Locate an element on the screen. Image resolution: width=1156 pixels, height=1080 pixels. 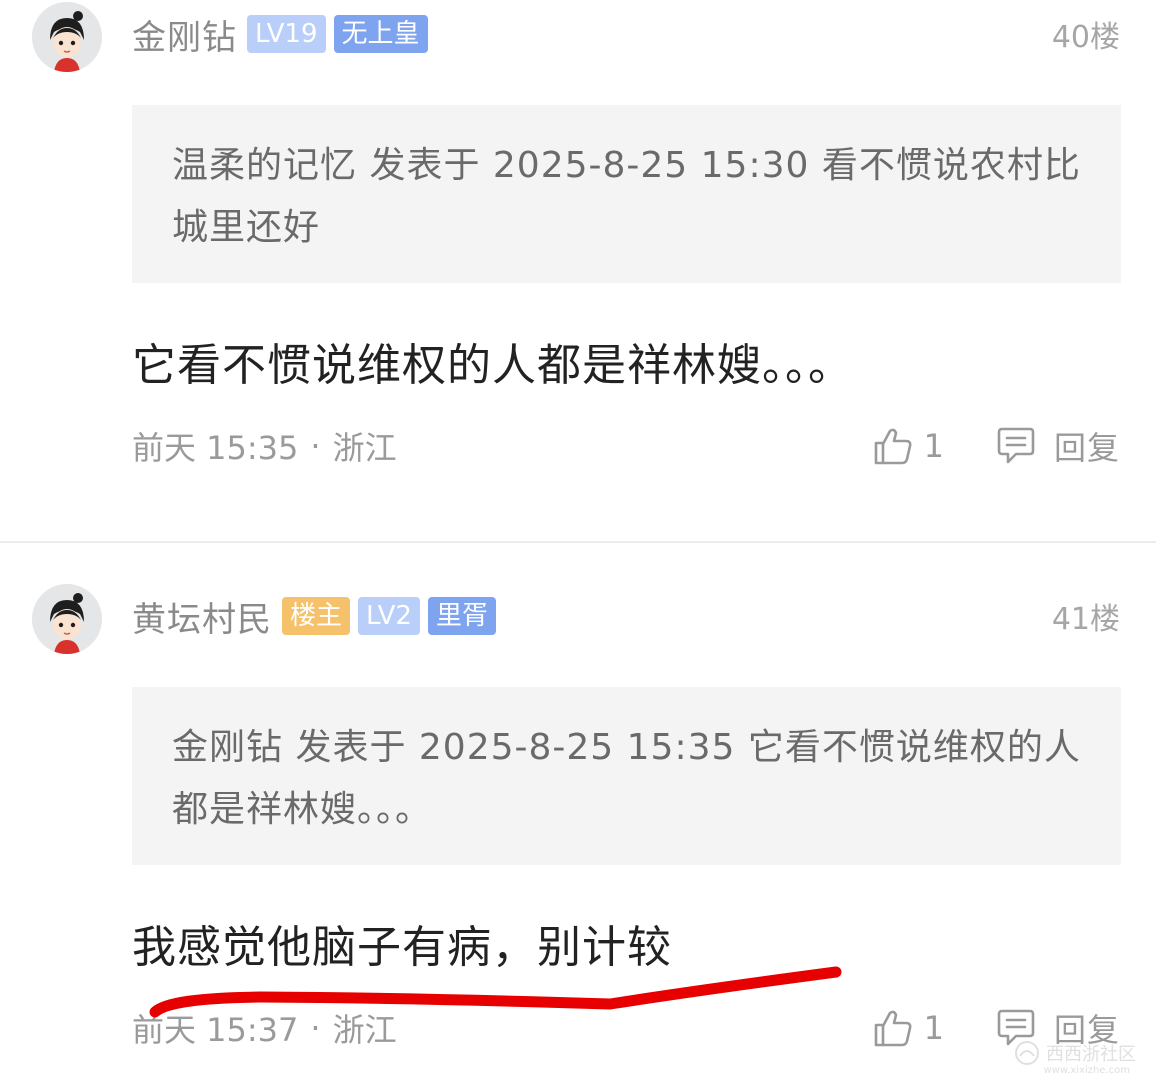
rank-title-badge: 无上皇 is located at coordinates (380, 34).